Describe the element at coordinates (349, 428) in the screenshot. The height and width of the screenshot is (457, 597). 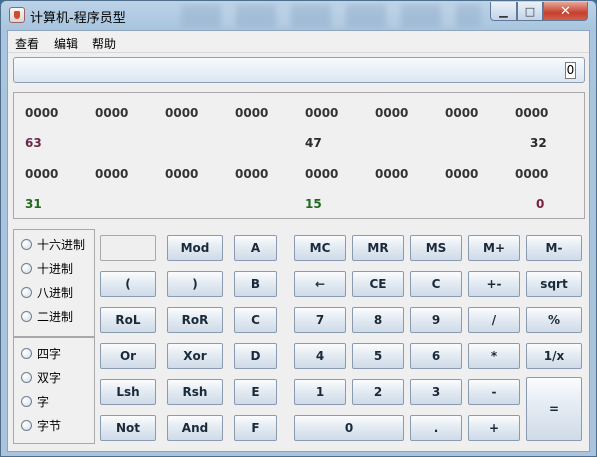
I see `key-0: 0` at that location.